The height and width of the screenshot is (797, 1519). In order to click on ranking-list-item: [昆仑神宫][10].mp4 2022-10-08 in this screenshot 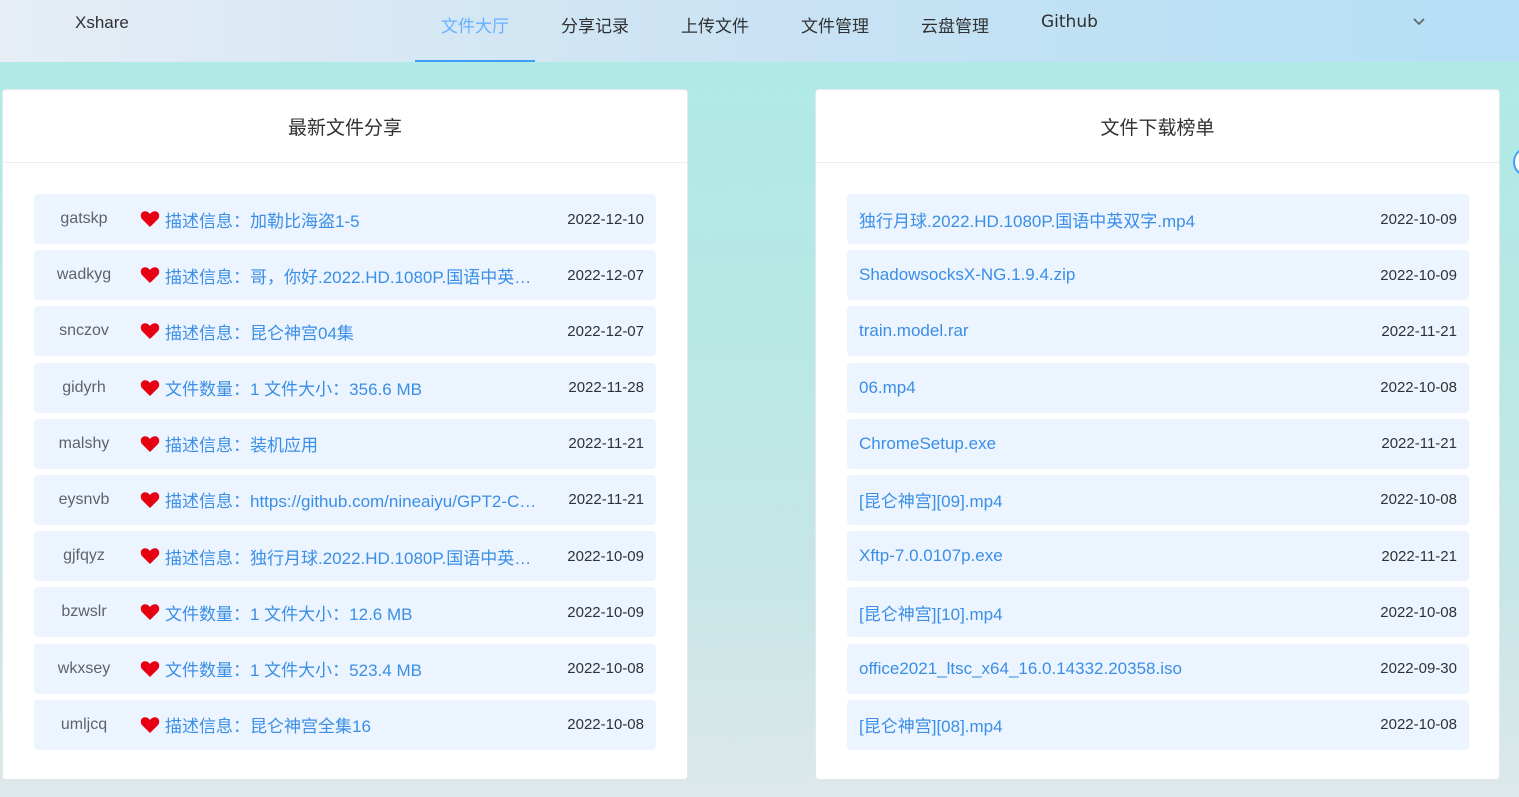, I will do `click(1158, 612)`.